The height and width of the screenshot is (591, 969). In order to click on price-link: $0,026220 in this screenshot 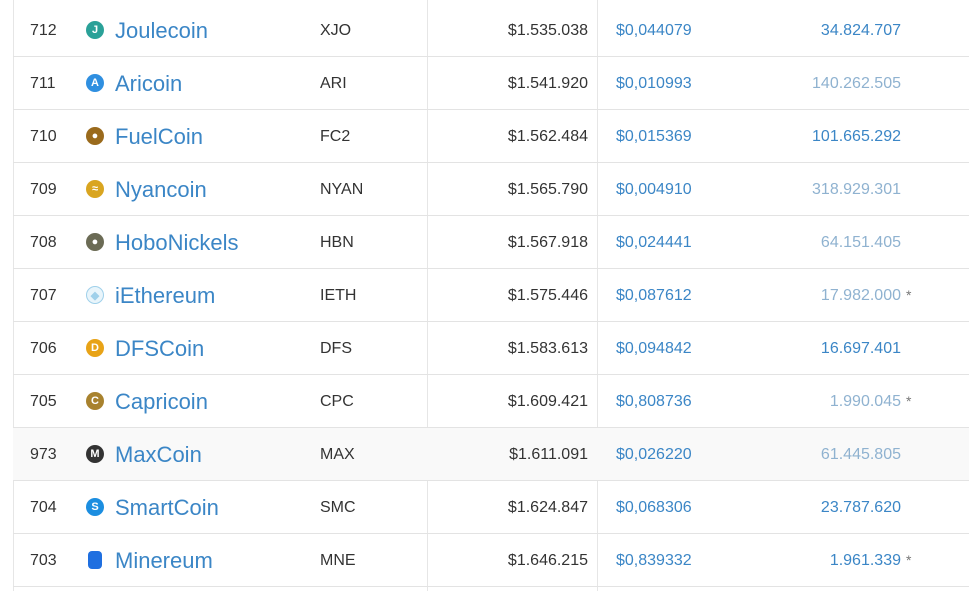, I will do `click(654, 454)`.